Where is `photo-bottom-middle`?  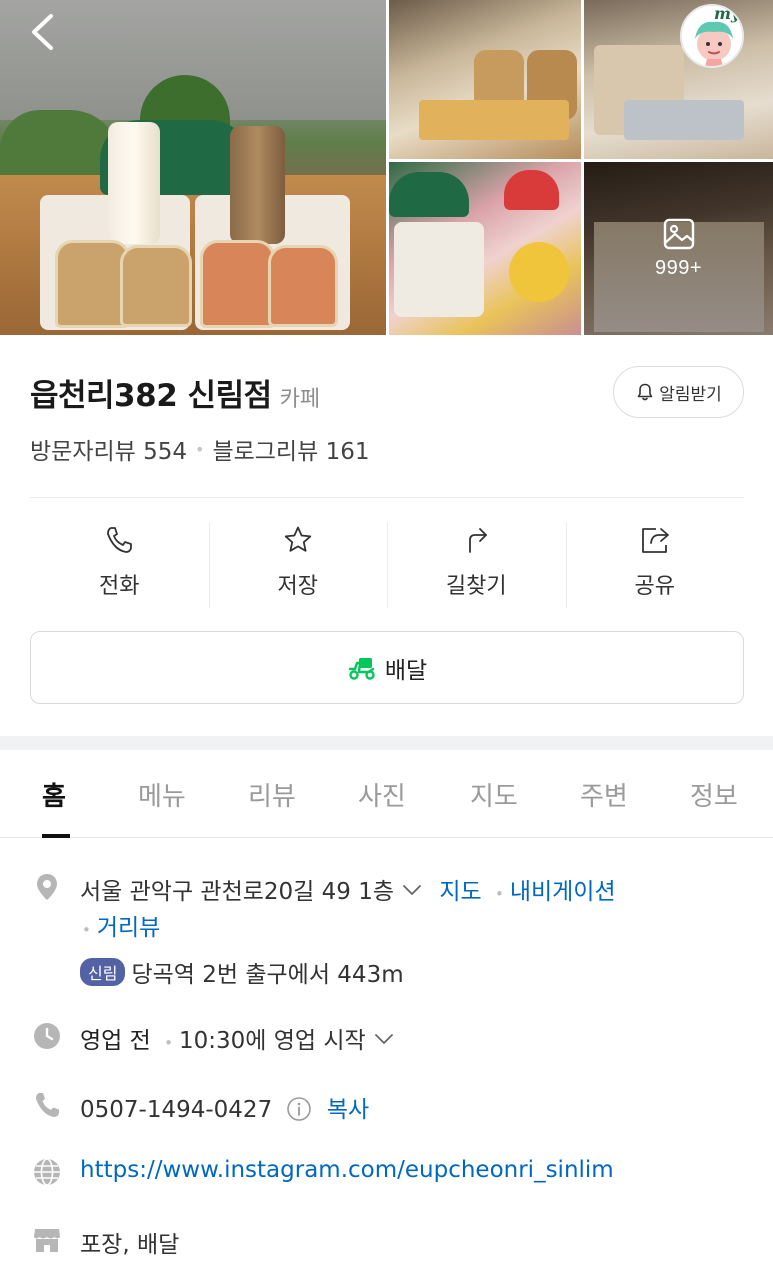
photo-bottom-middle is located at coordinates (485, 248).